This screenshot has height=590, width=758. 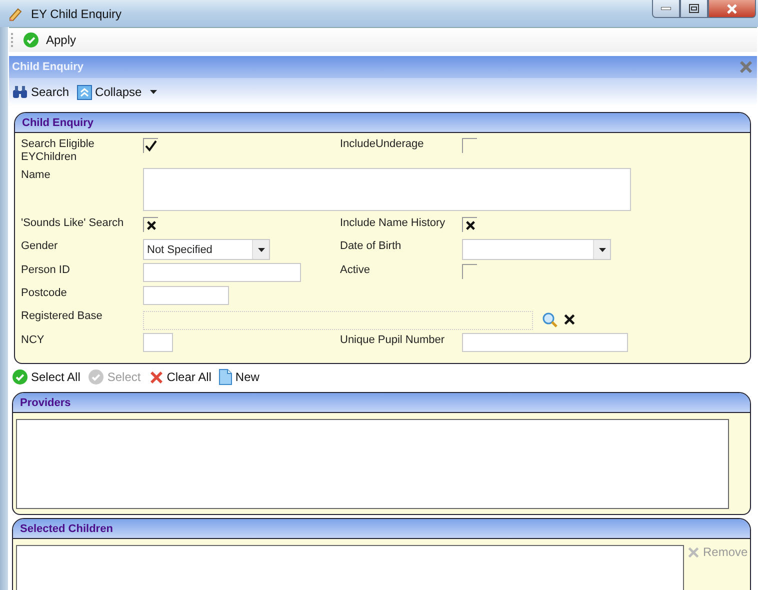 What do you see at coordinates (58, 150) in the screenshot?
I see `field-label: Search Eligible EYChildren` at bounding box center [58, 150].